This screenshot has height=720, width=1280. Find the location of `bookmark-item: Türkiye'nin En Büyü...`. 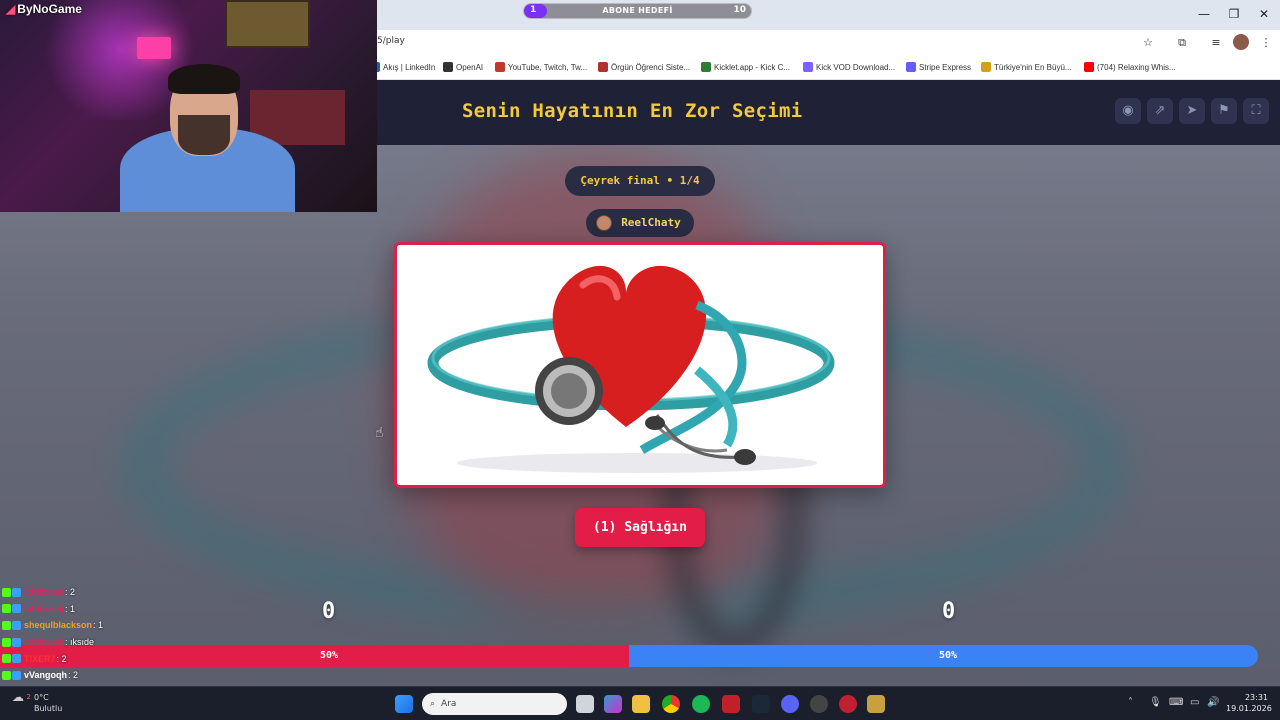

bookmark-item: Türkiye'nin En Büyü... is located at coordinates (1026, 67).